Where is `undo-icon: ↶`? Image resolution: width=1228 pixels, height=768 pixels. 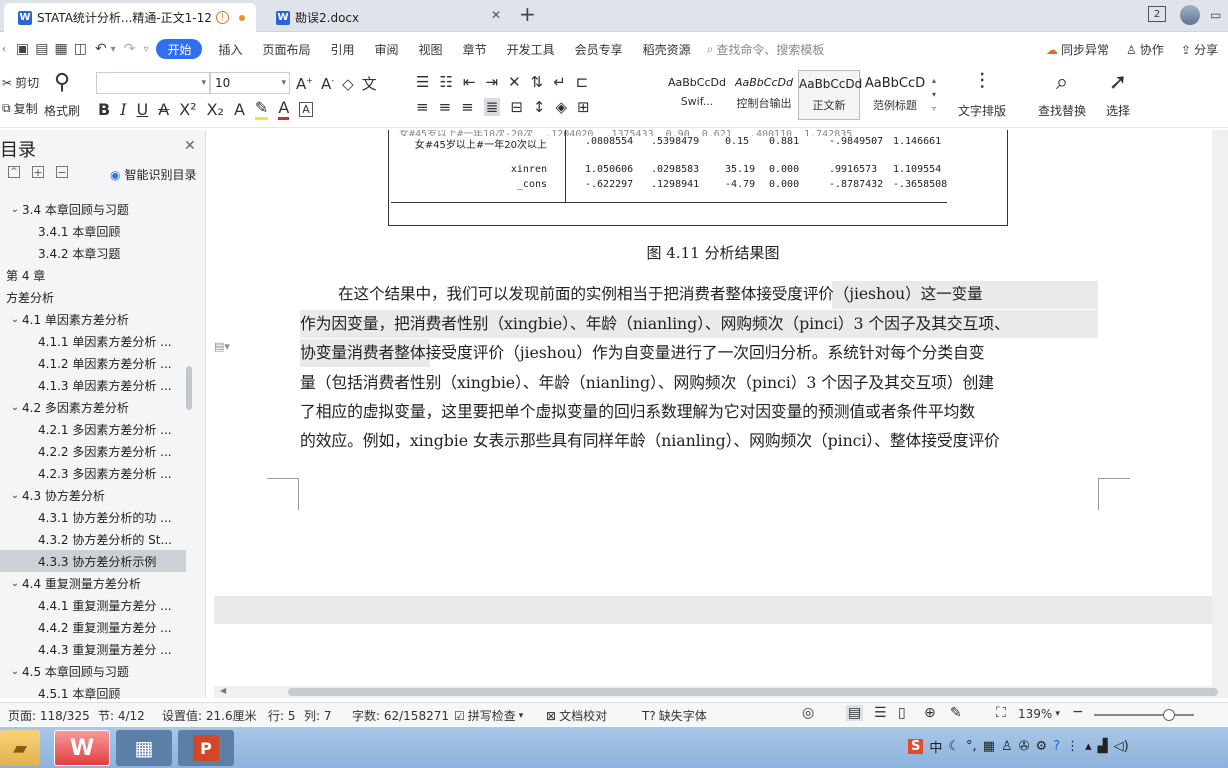 undo-icon: ↶ is located at coordinates (101, 49).